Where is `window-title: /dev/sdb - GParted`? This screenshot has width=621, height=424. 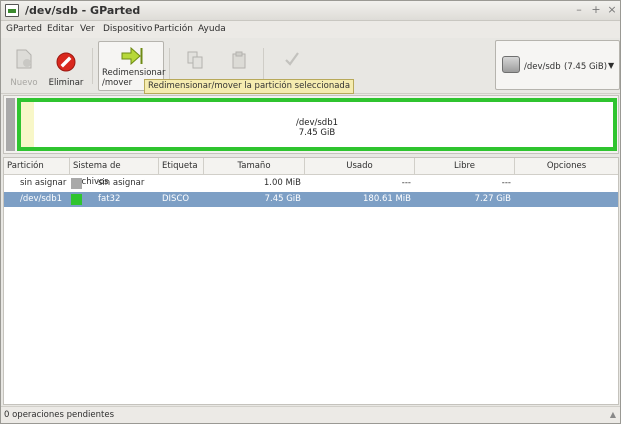
window-title: /dev/sdb - GParted is located at coordinates (83, 10).